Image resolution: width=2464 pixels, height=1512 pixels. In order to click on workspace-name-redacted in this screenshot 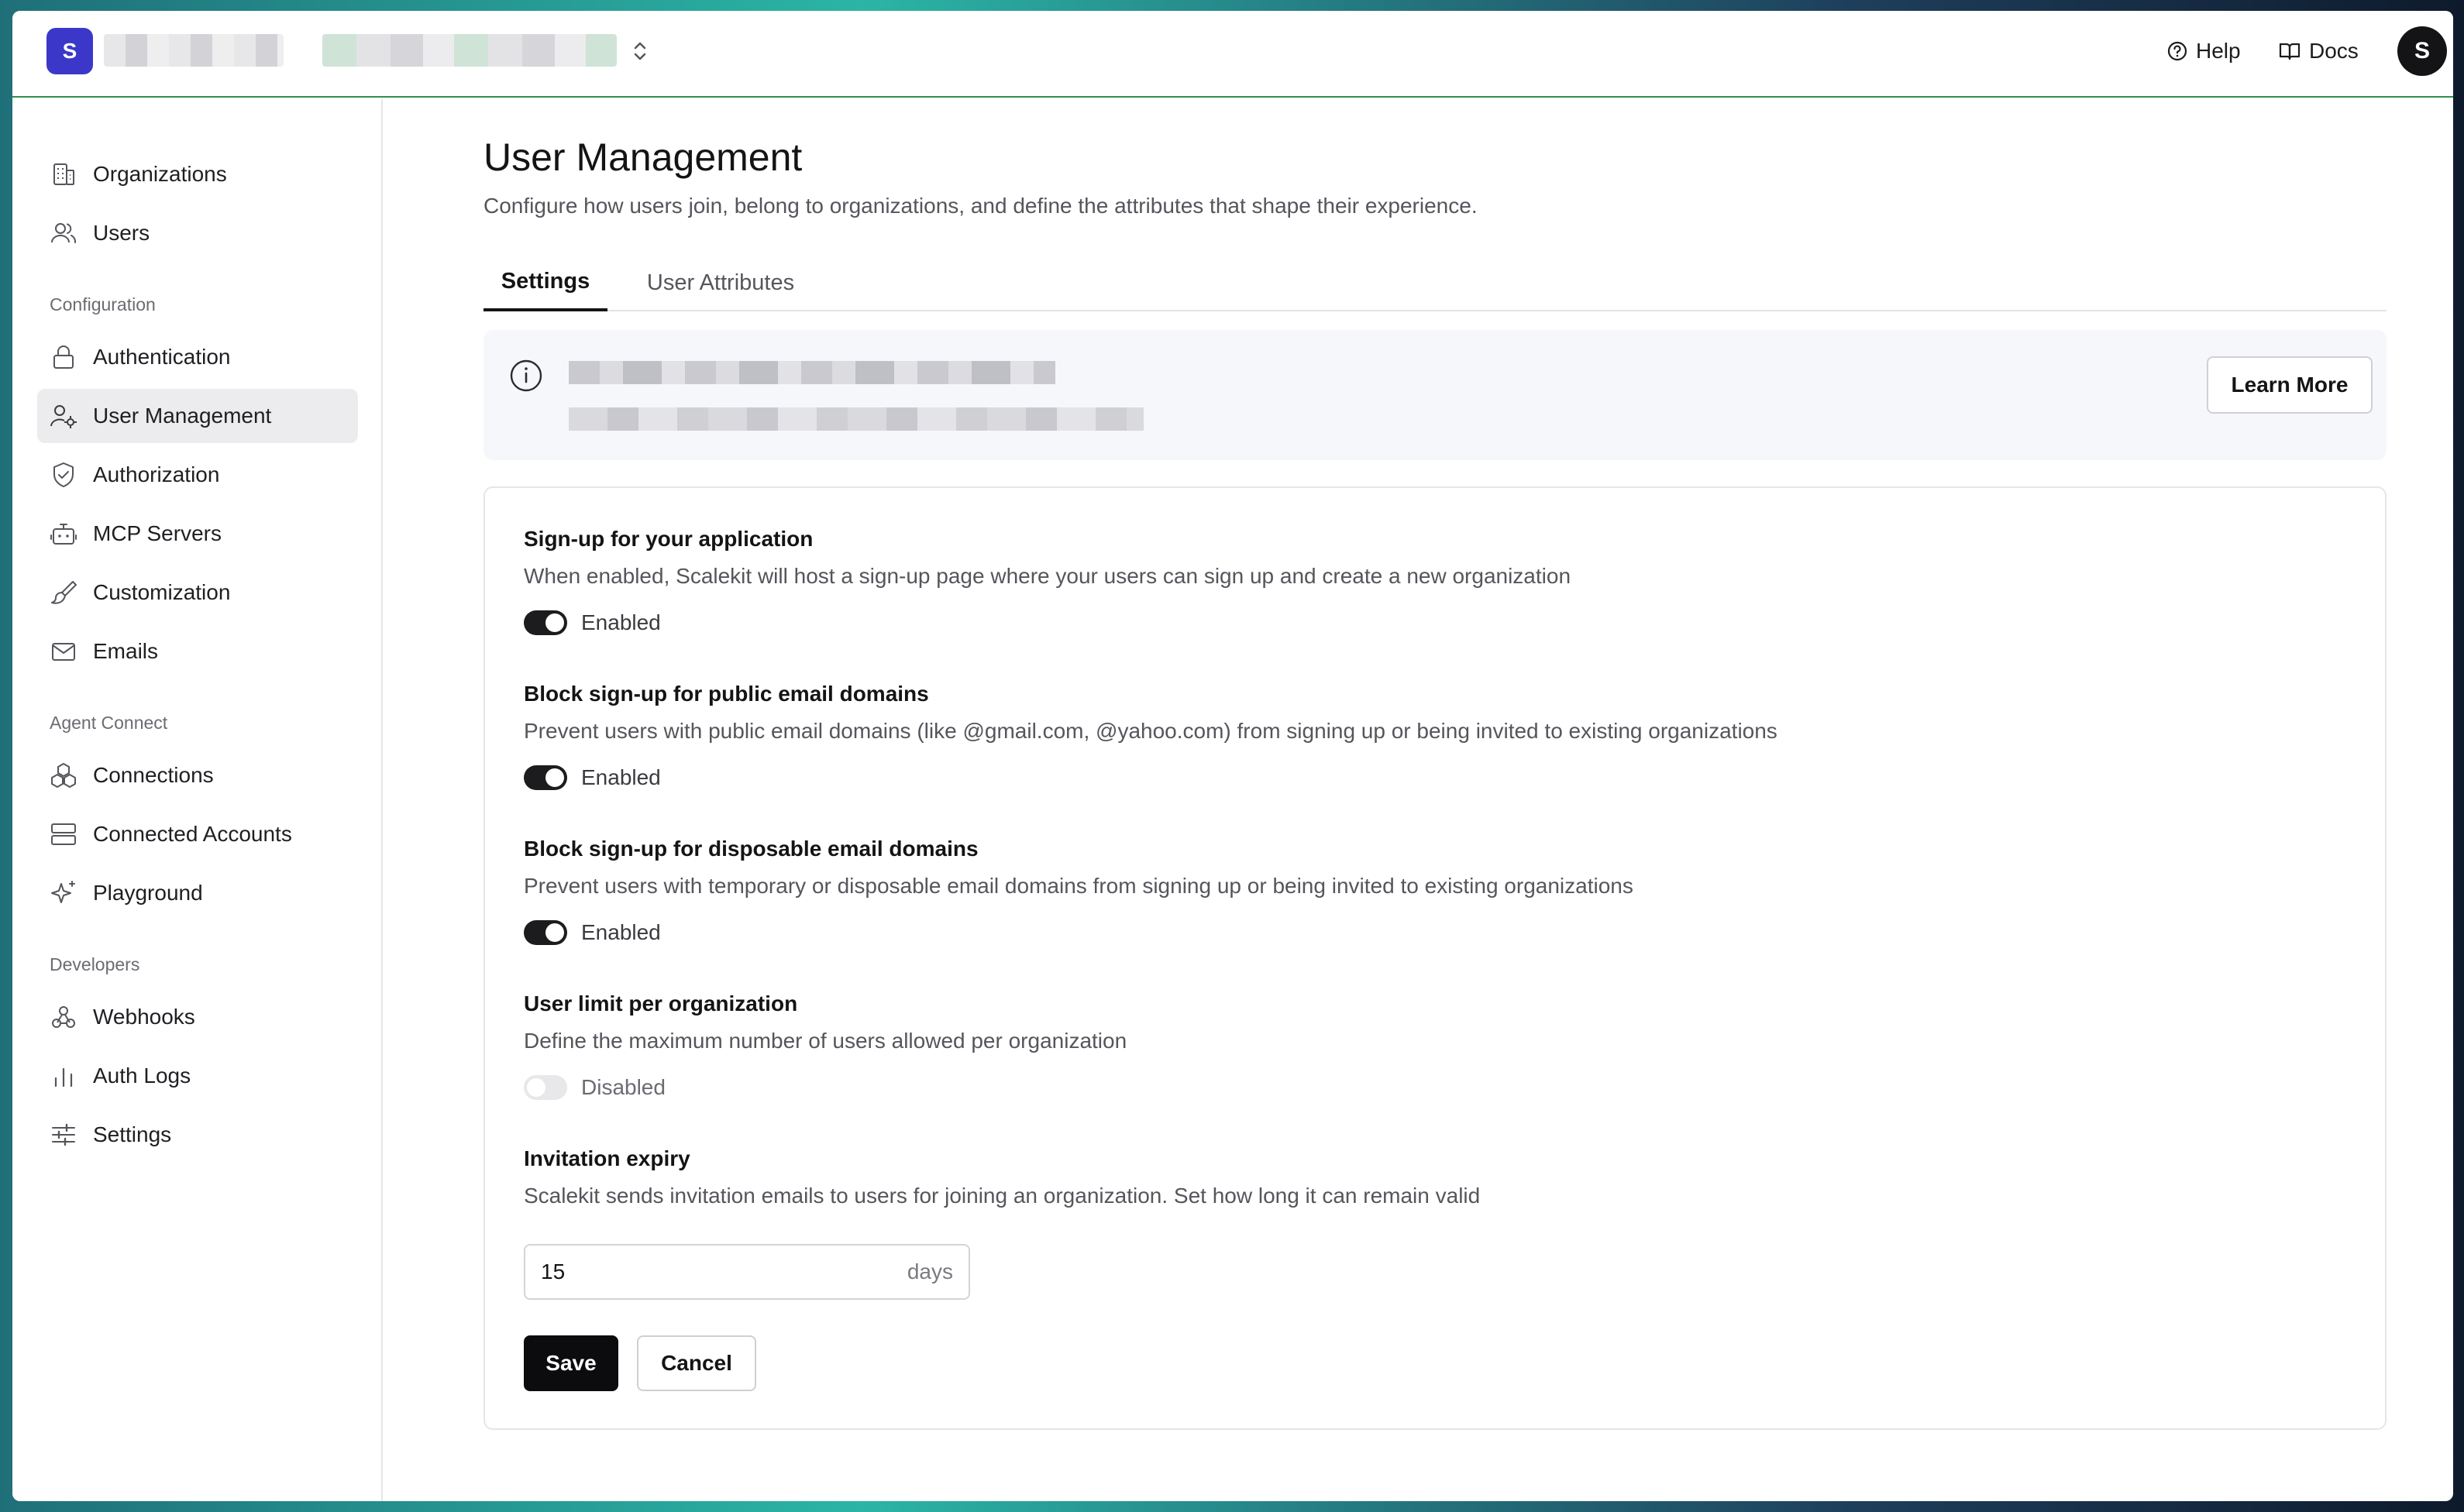, I will do `click(194, 50)`.